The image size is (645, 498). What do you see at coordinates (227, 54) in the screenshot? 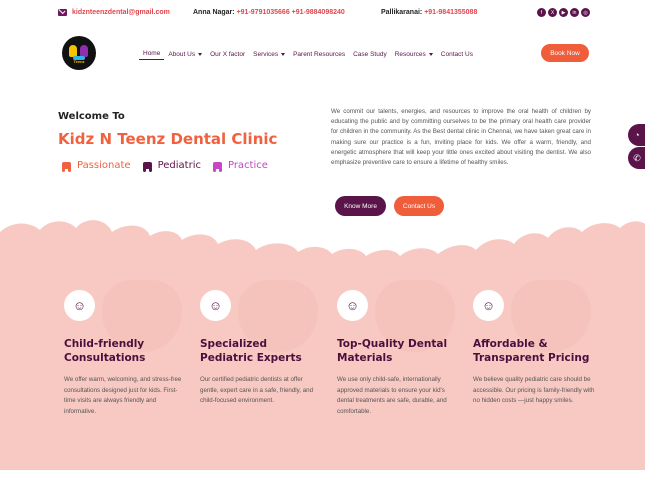
I see `nav-our-x-factor: Our X factor` at bounding box center [227, 54].